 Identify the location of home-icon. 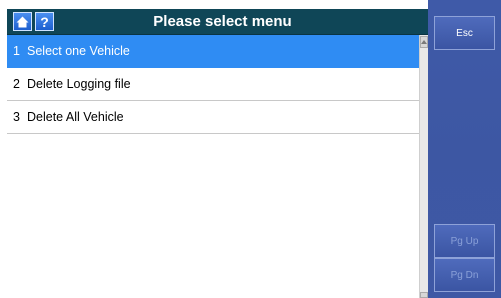
(22, 21).